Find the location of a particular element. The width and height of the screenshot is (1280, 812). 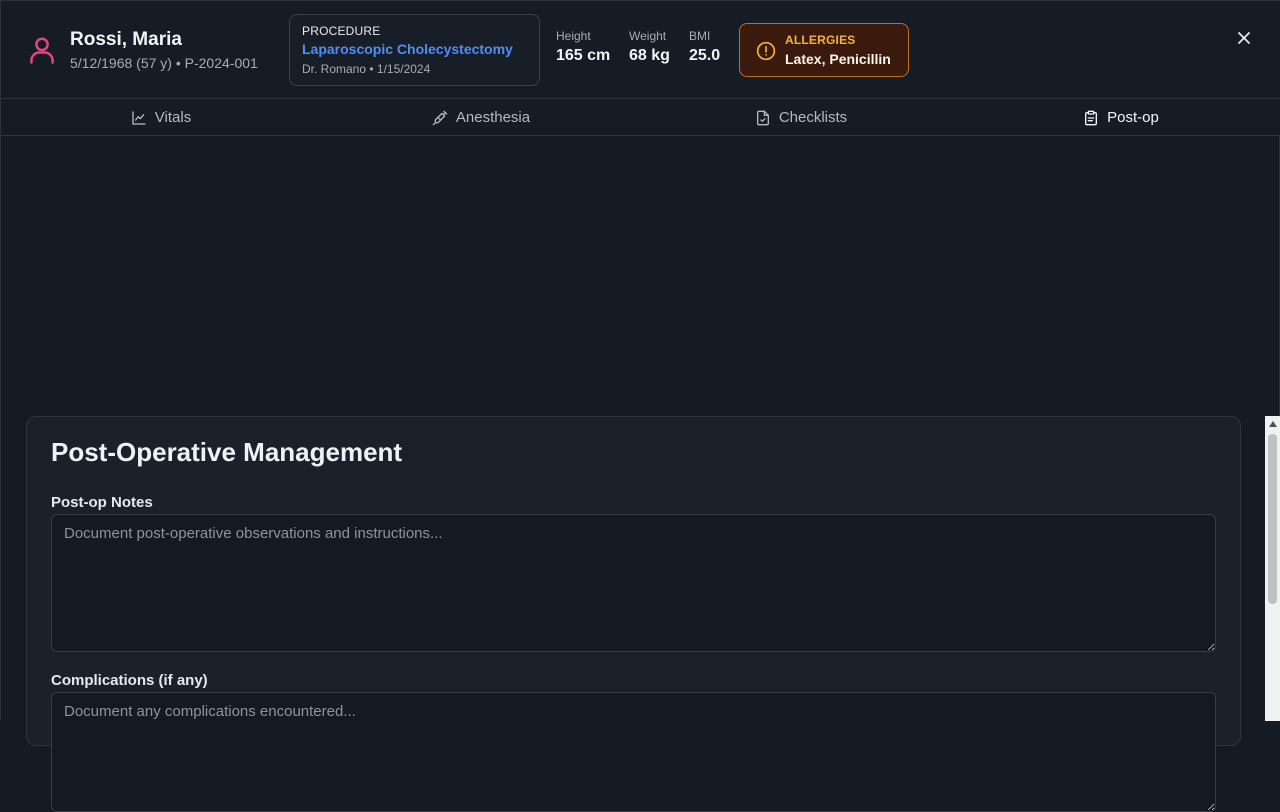

tab-checklists-label: Checklists is located at coordinates (813, 117).